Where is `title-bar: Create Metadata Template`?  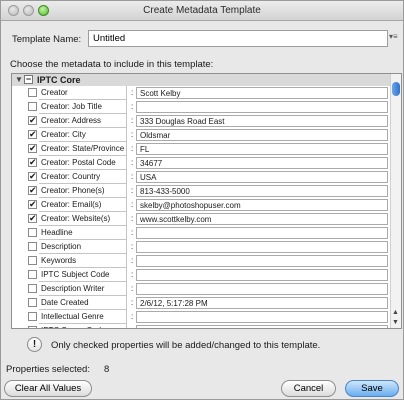 title-bar: Create Metadata Template is located at coordinates (202, 11).